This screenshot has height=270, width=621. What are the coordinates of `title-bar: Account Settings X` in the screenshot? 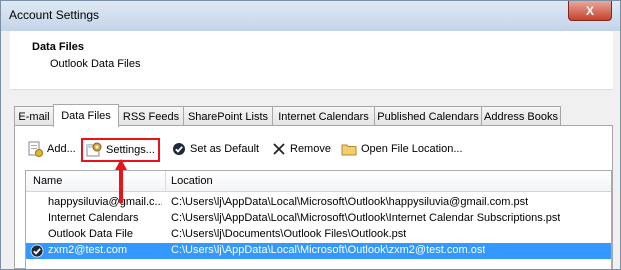 It's located at (310, 16).